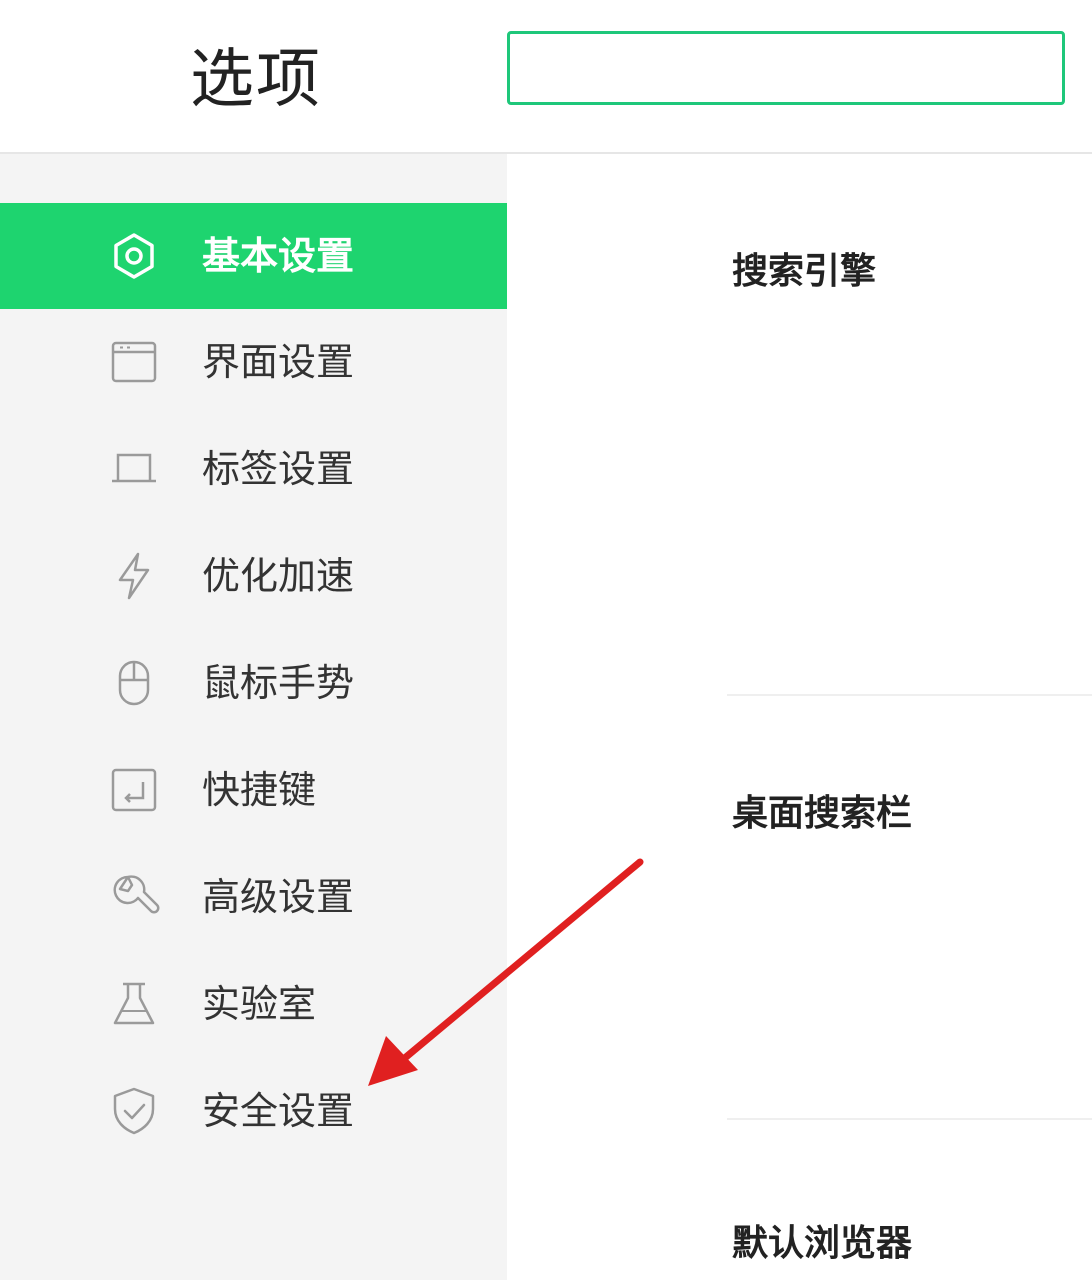  I want to click on sidebar-item-label: 快捷键, so click(259, 790).